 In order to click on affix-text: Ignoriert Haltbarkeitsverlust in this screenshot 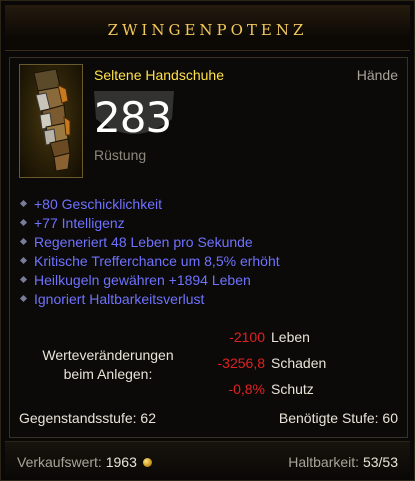, I will do `click(119, 298)`.